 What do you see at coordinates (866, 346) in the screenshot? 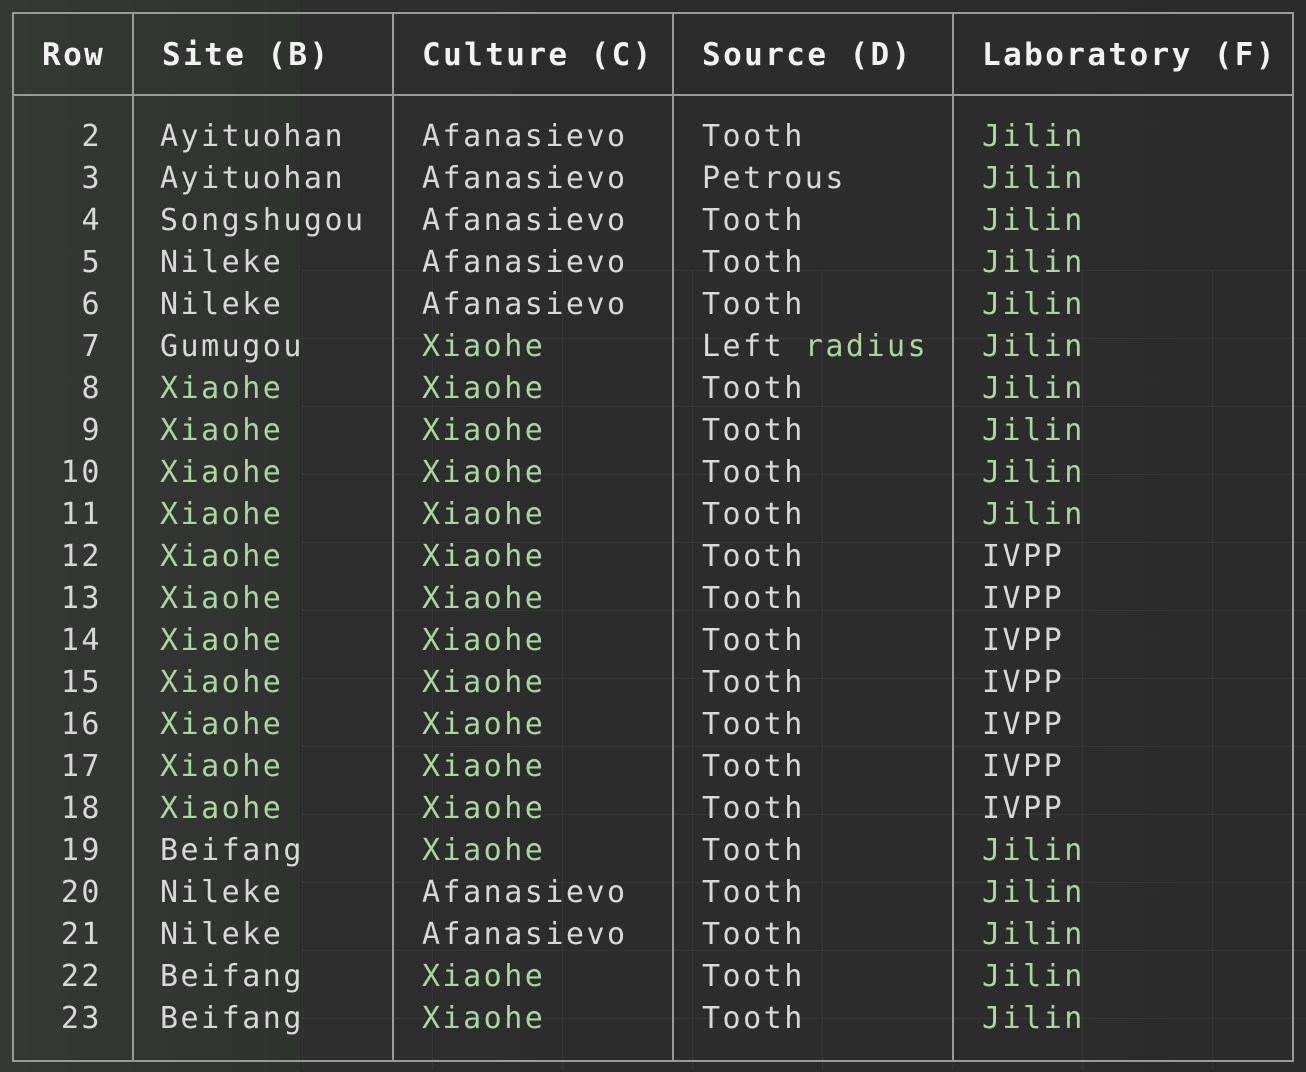
I see `source-word-radius: radius` at bounding box center [866, 346].